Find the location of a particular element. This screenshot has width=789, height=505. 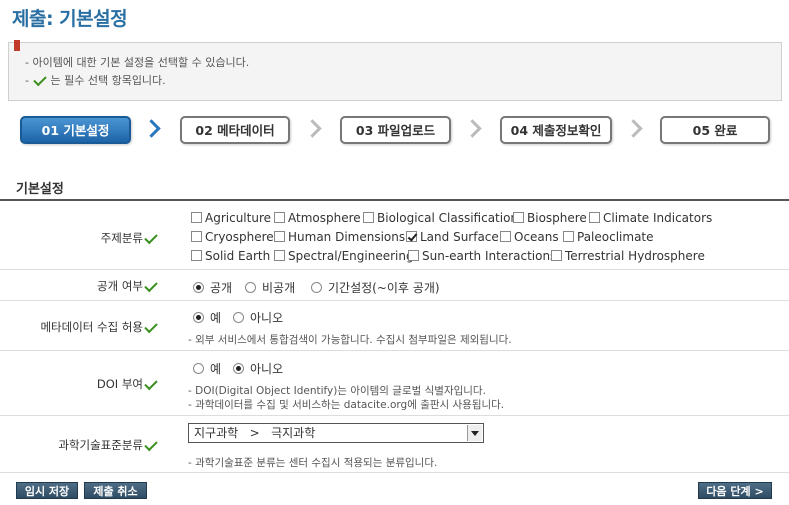

checkbox-oceans: Oceans is located at coordinates (529, 237).